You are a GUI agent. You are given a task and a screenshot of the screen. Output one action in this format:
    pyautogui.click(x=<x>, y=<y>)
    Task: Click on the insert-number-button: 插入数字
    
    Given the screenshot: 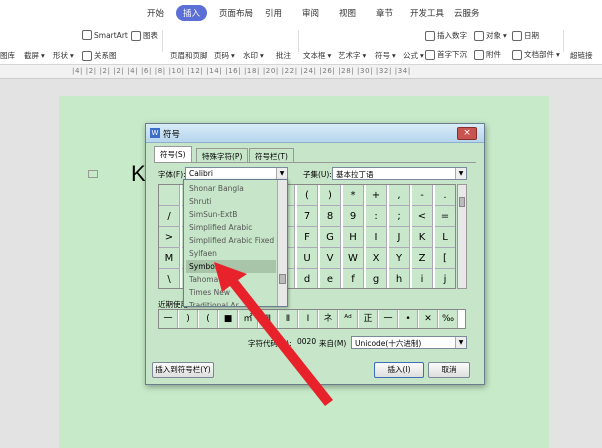 What is the action you would take?
    pyautogui.click(x=446, y=35)
    